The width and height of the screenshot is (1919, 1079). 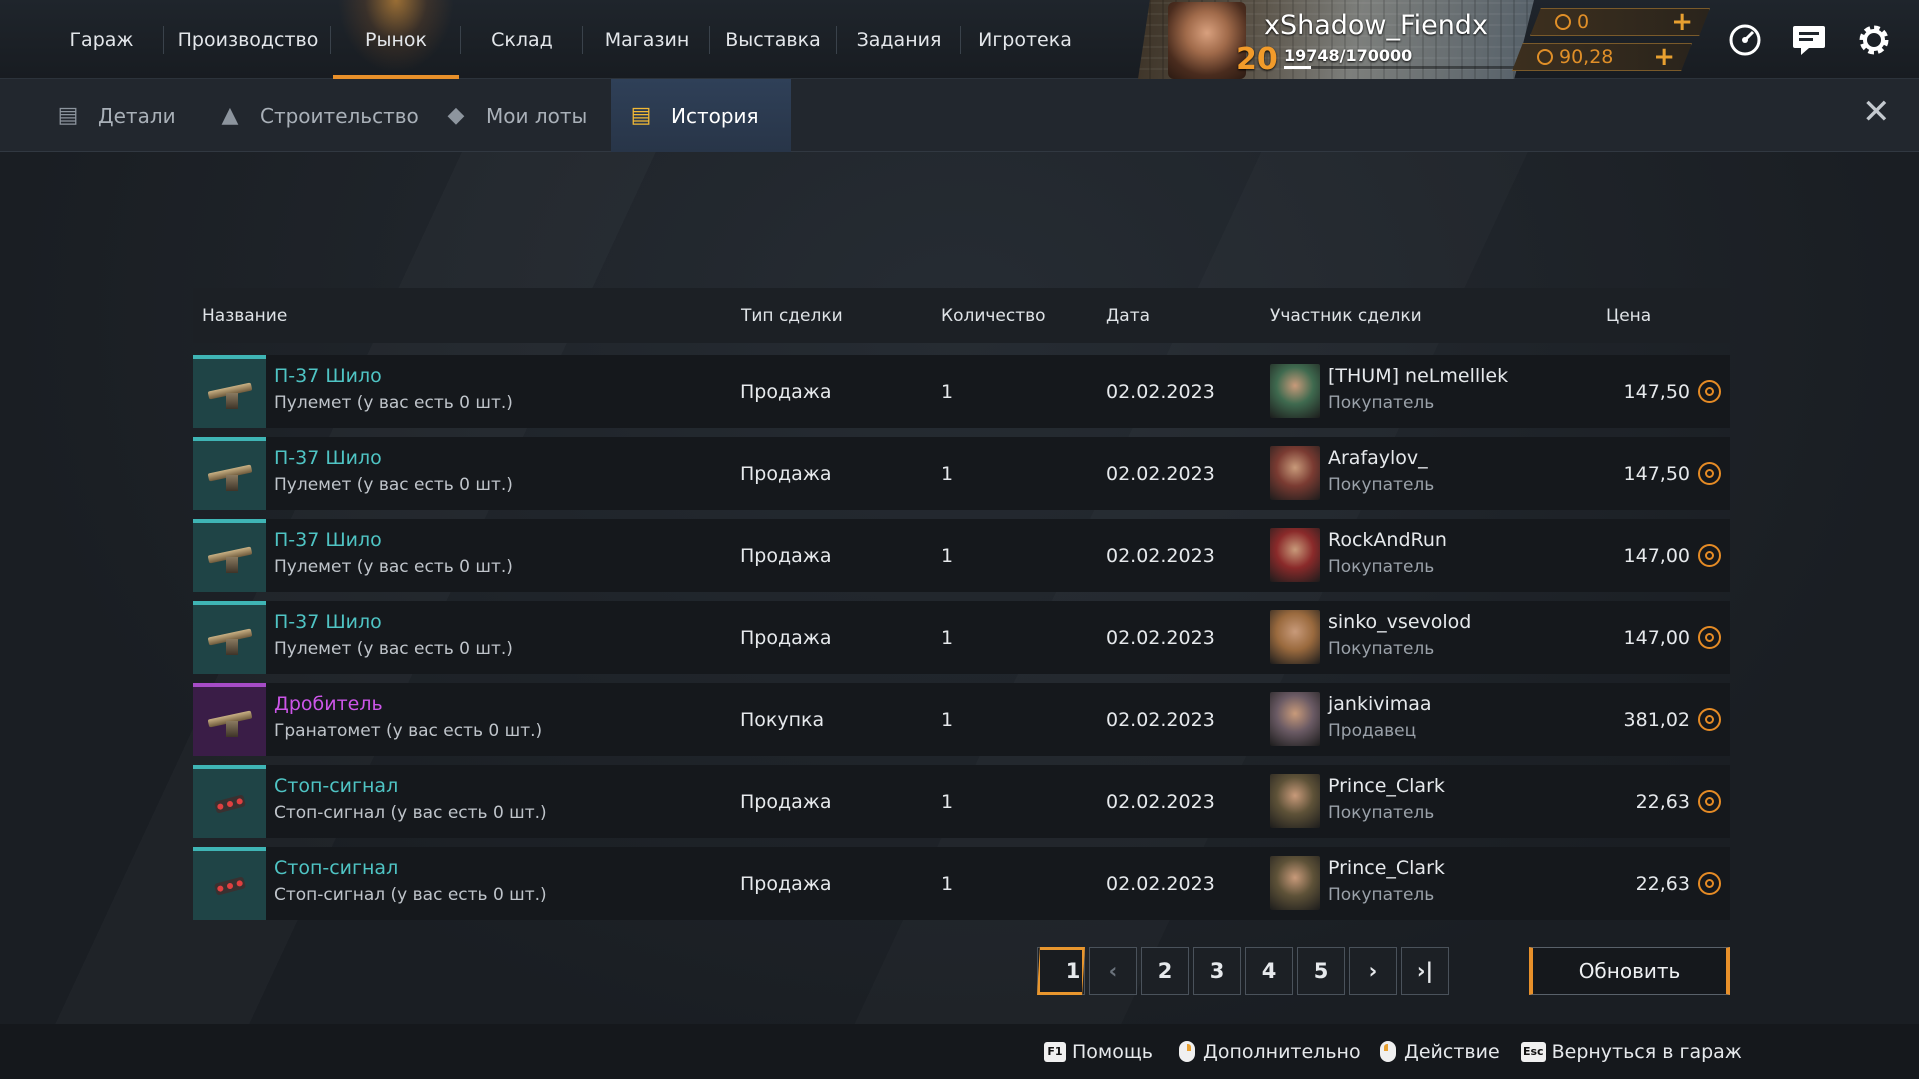 What do you see at coordinates (1629, 315) in the screenshot?
I see `column-price: Цена` at bounding box center [1629, 315].